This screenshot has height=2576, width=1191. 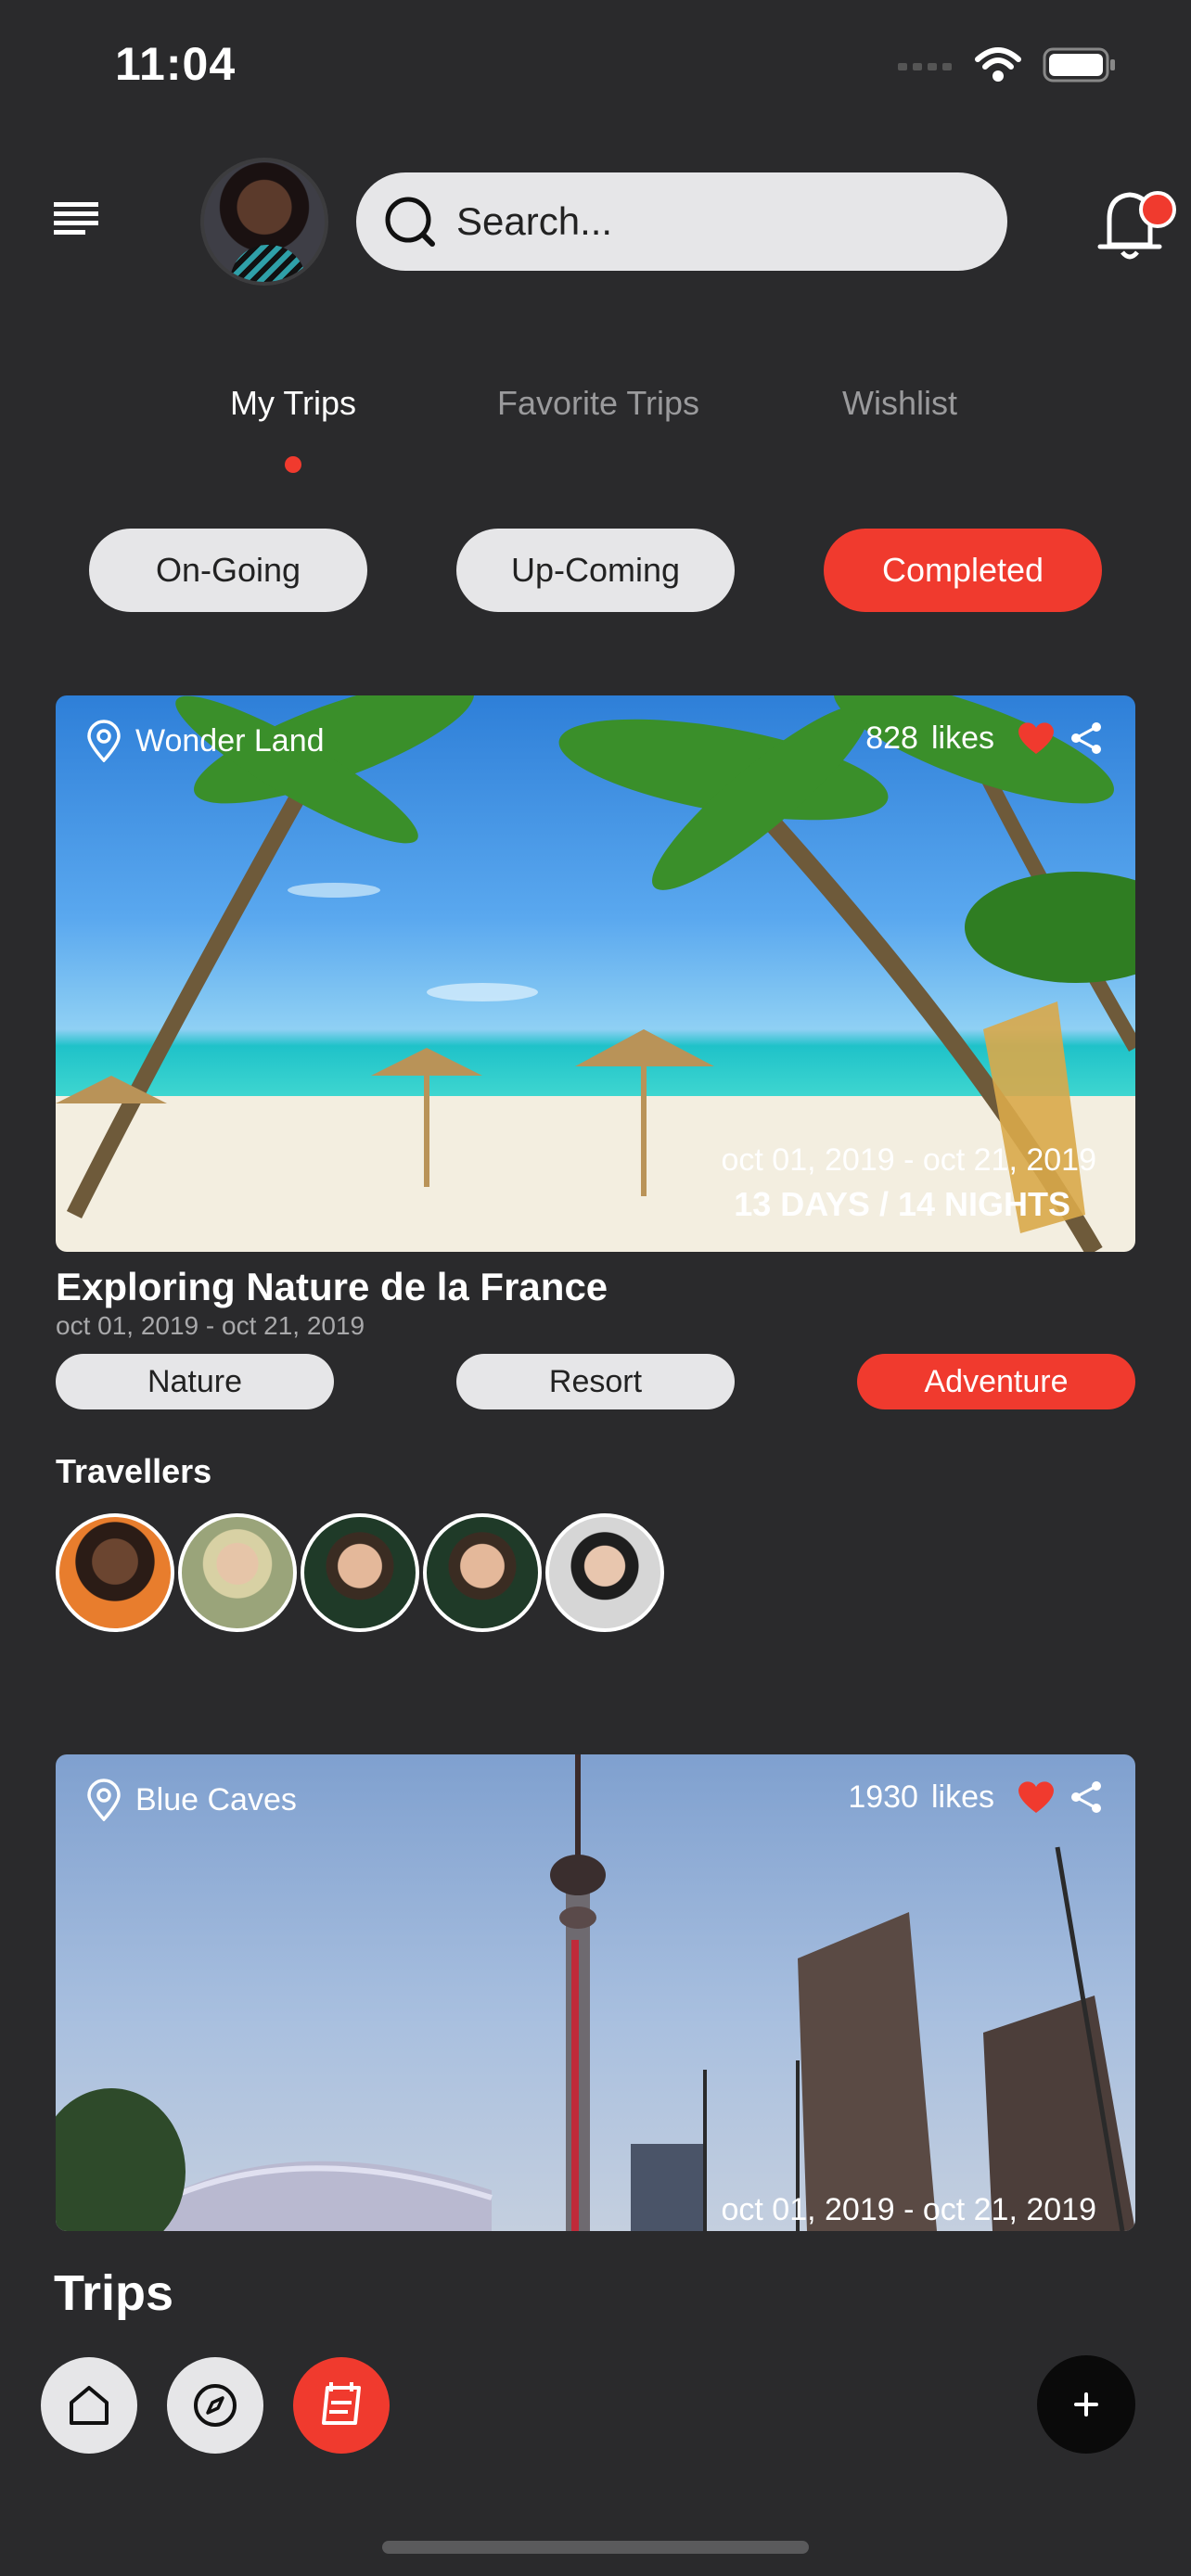 I want to click on filter-completed-button: Completed, so click(x=963, y=570).